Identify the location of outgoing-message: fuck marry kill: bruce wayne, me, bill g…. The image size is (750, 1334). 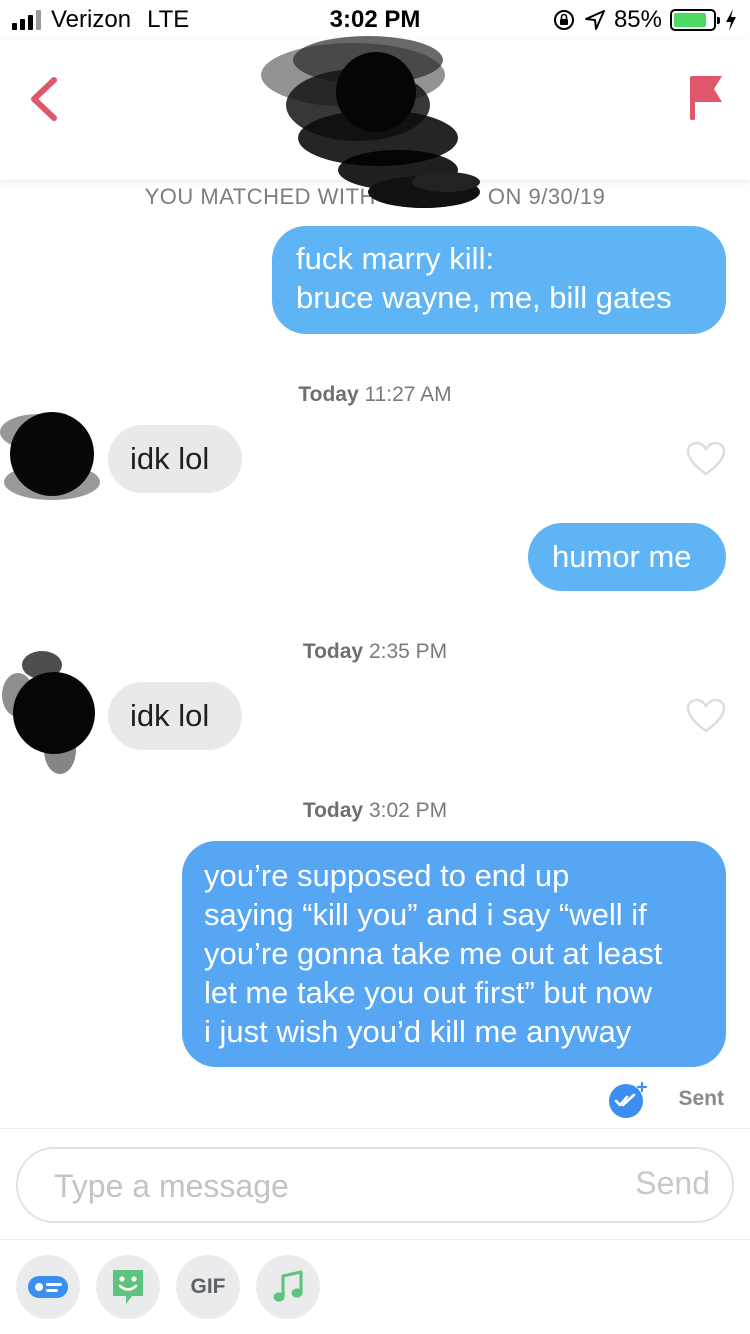
(499, 280).